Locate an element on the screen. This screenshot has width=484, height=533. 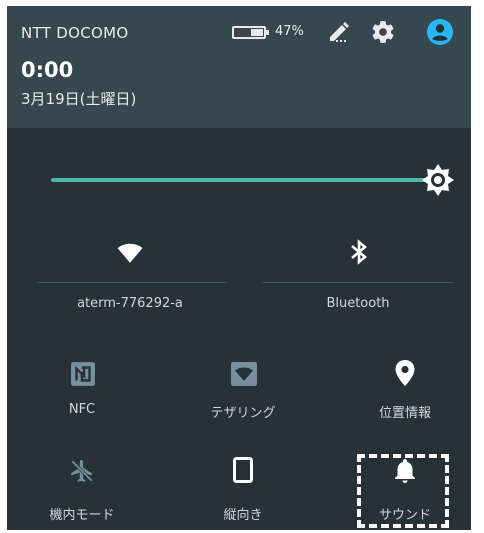
settings-icon is located at coordinates (383, 32).